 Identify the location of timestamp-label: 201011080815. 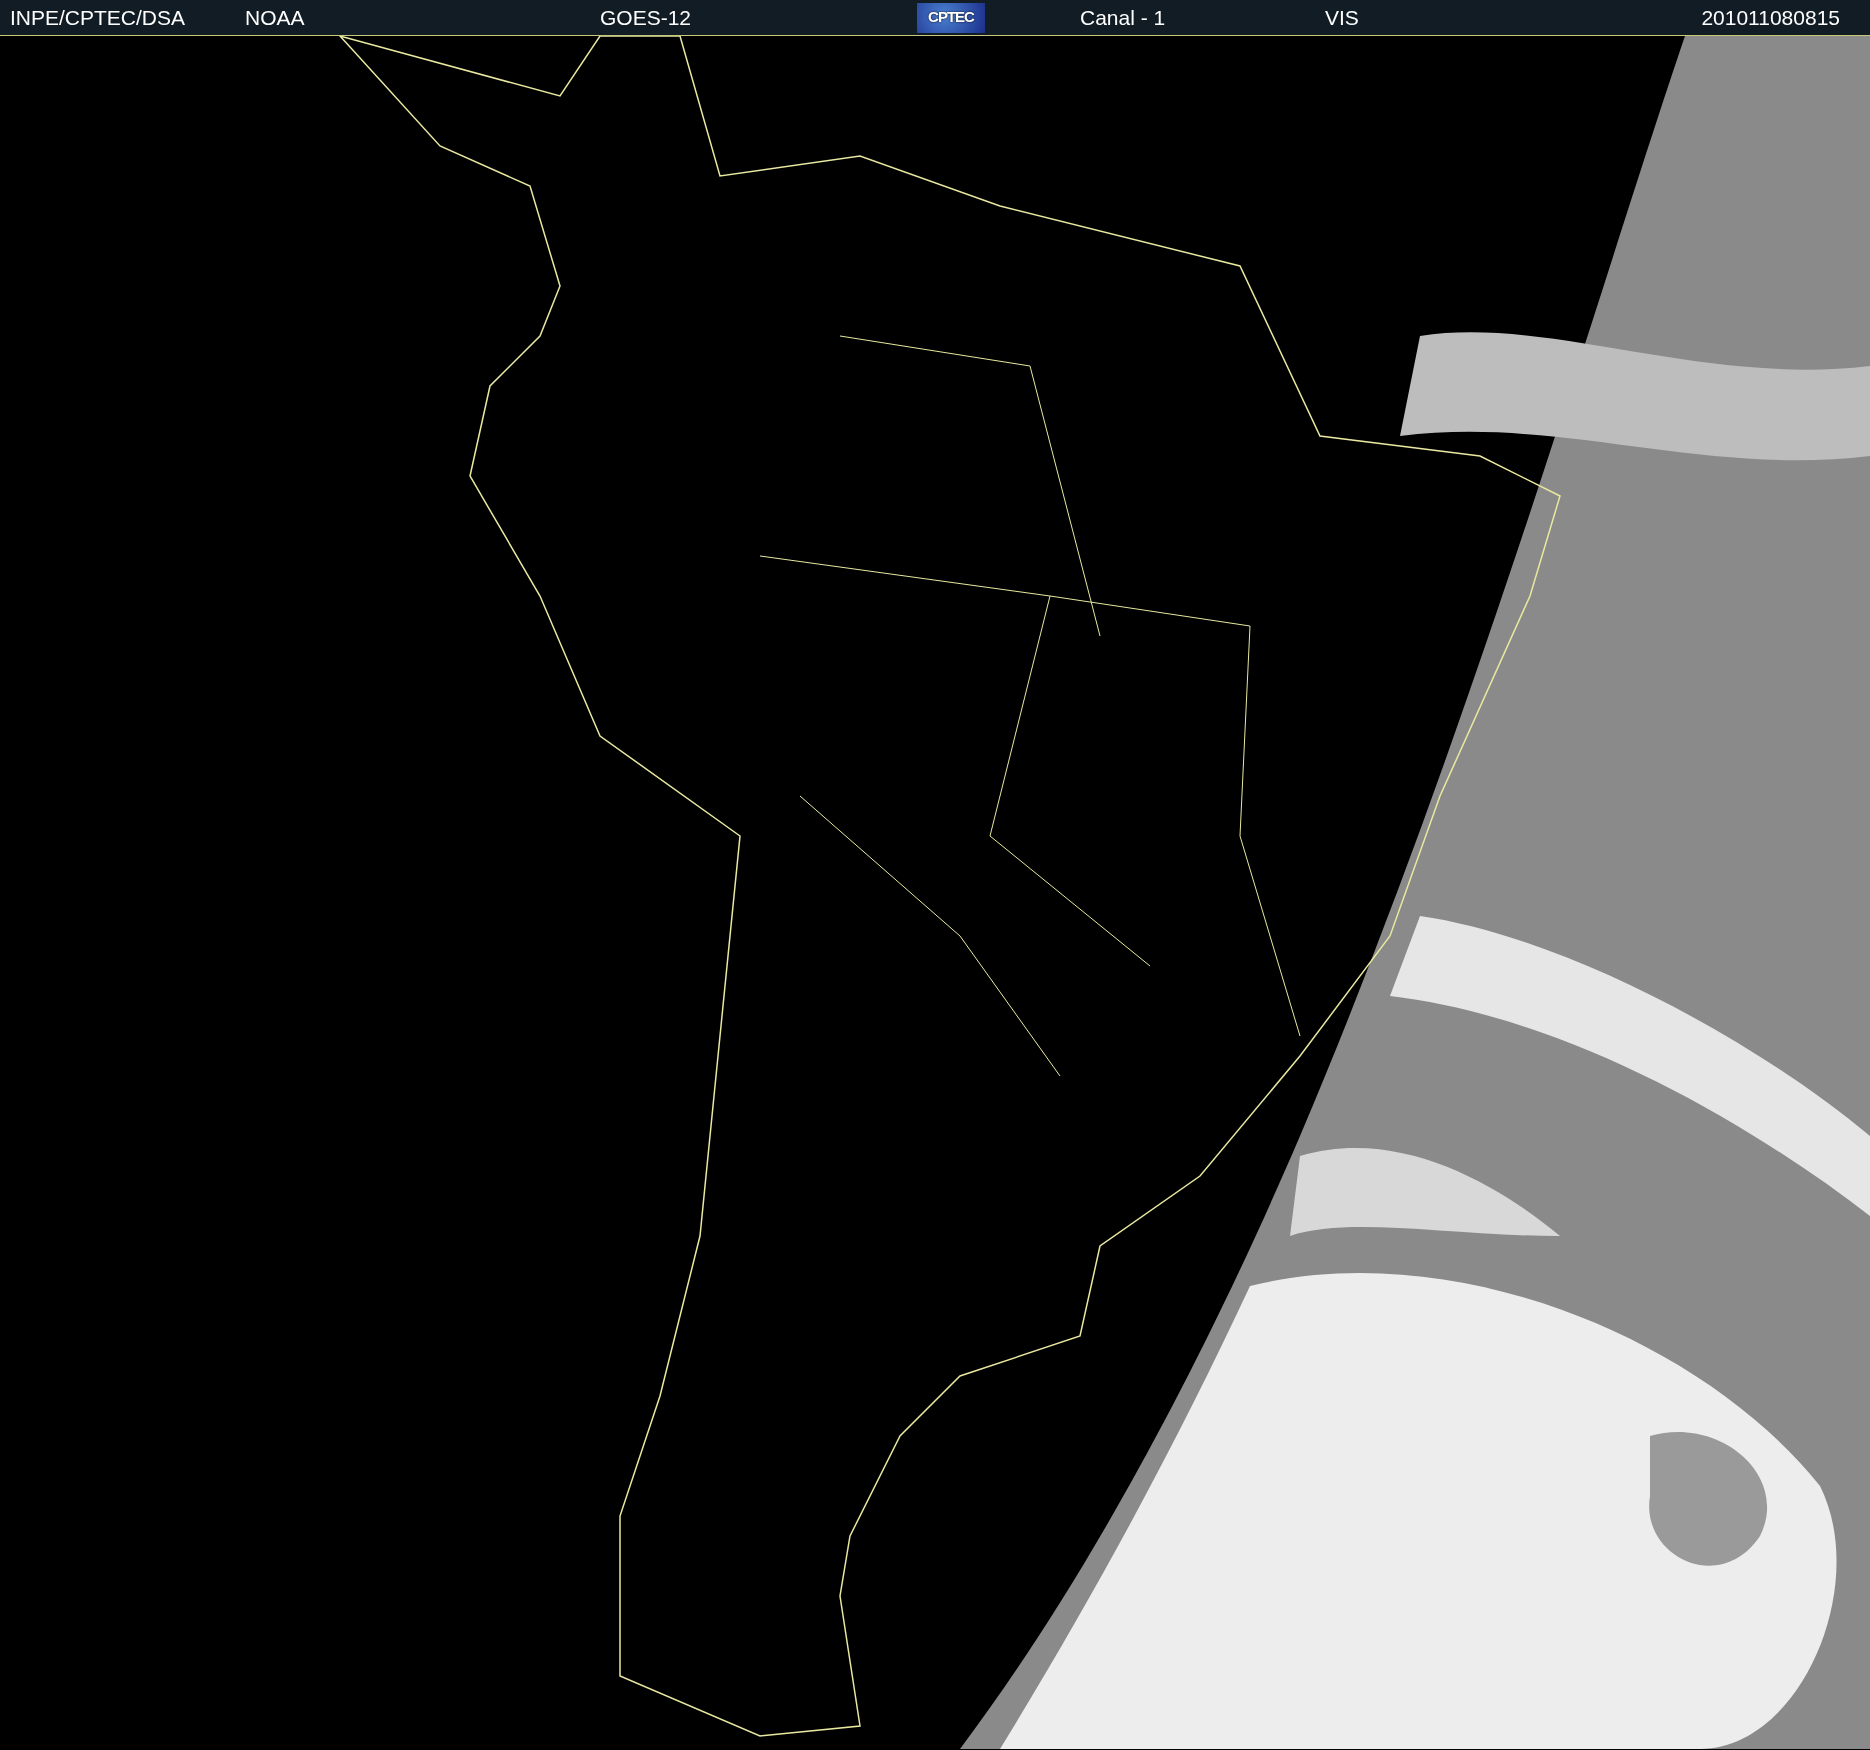
(1770, 17).